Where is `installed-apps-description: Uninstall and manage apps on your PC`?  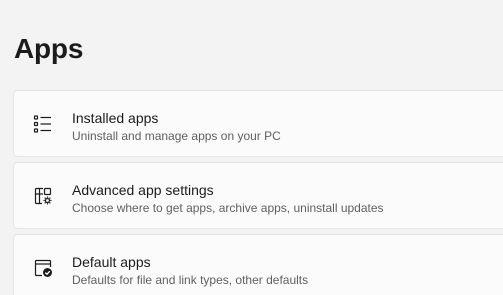
installed-apps-description: Uninstall and manage apps on your PC is located at coordinates (176, 136).